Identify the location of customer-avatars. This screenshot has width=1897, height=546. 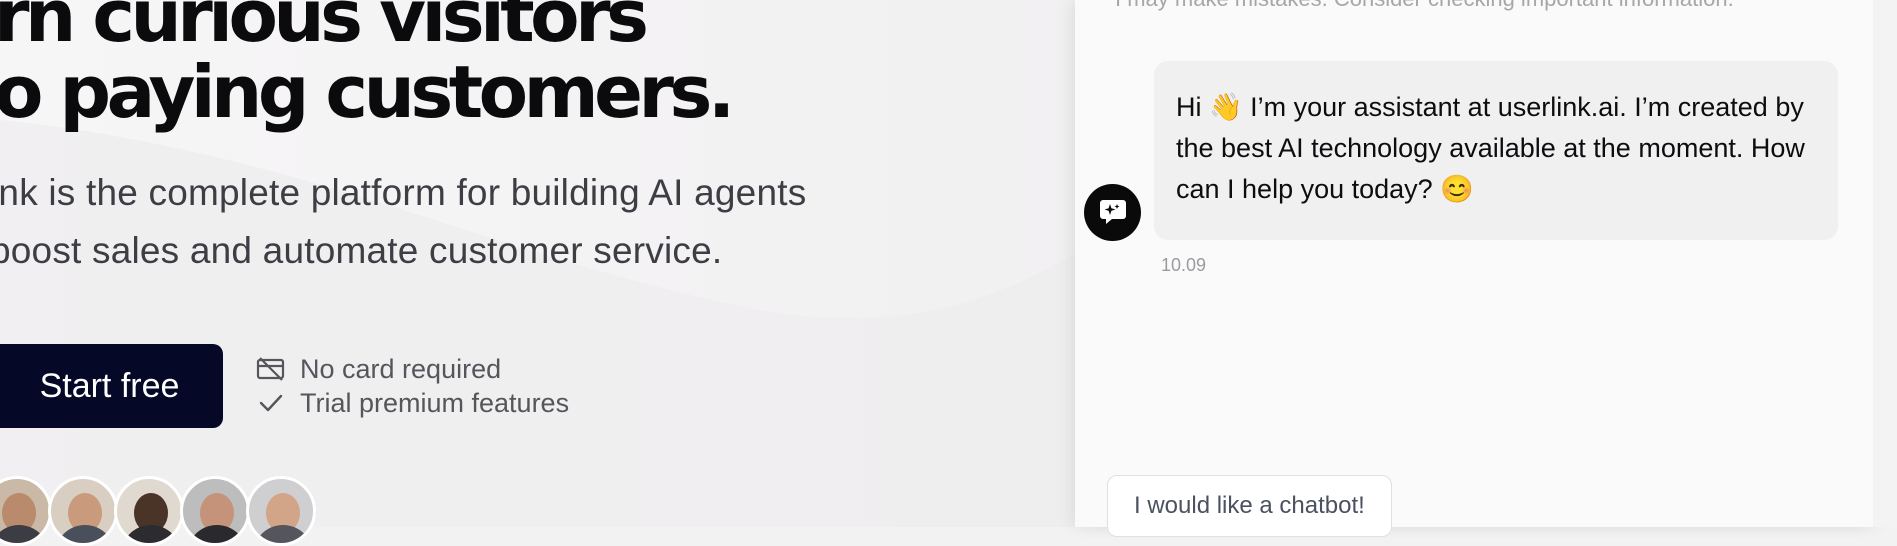
(158, 511).